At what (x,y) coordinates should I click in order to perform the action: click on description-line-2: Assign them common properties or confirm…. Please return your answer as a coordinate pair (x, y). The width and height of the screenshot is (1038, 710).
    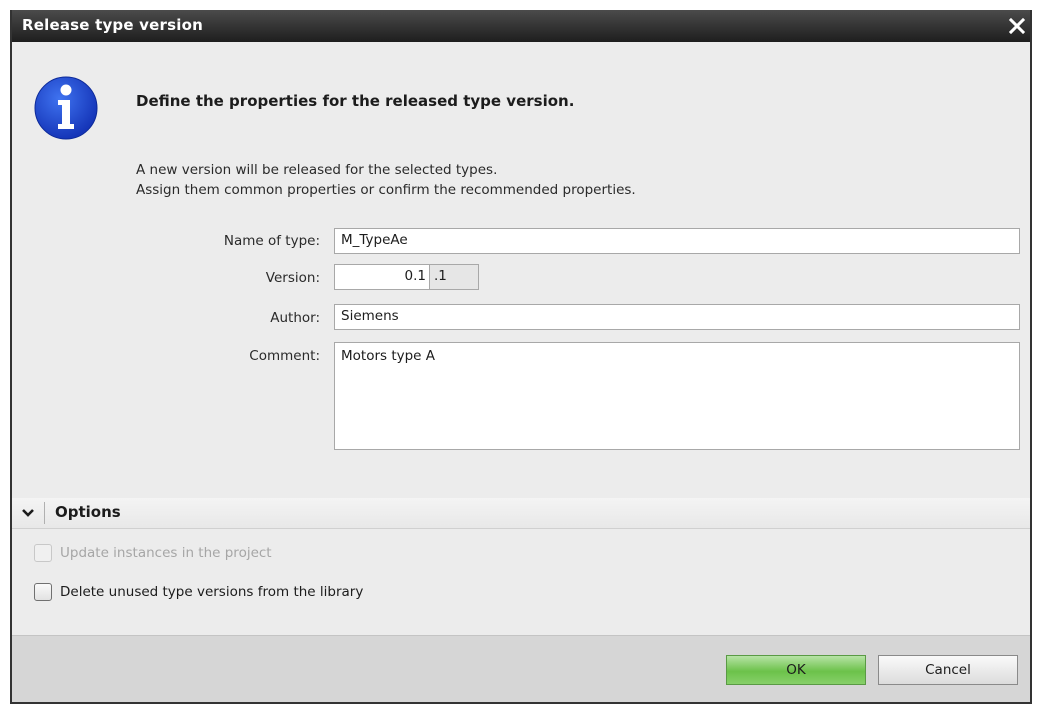
    Looking at the image, I should click on (386, 190).